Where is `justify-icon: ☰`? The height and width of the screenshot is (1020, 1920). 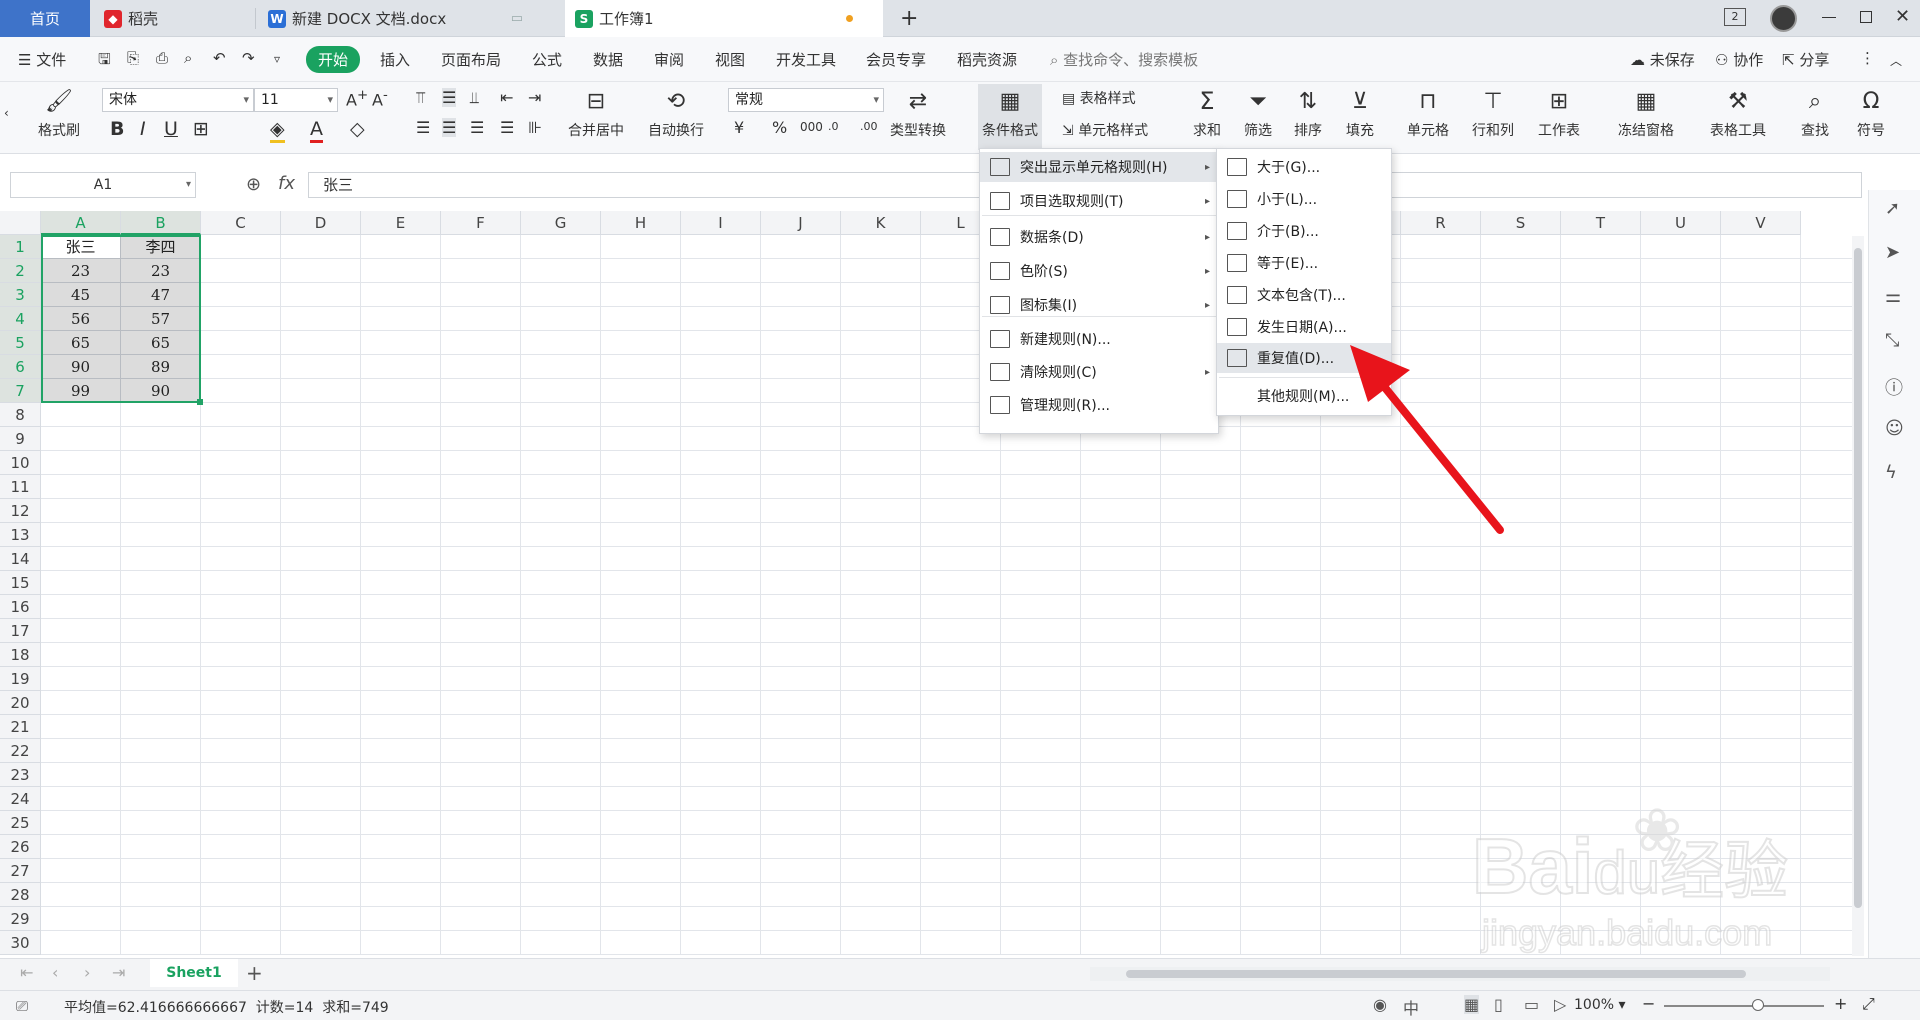 justify-icon: ☰ is located at coordinates (507, 127).